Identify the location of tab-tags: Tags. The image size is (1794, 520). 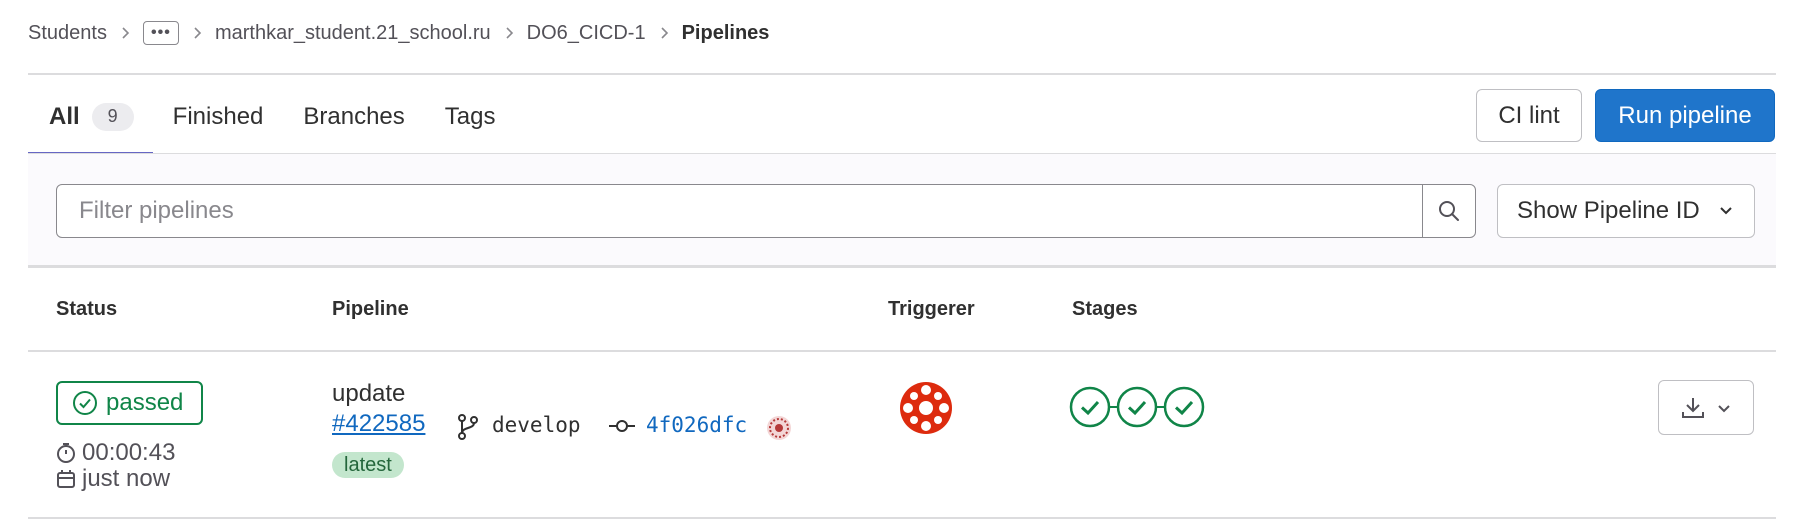
(470, 116).